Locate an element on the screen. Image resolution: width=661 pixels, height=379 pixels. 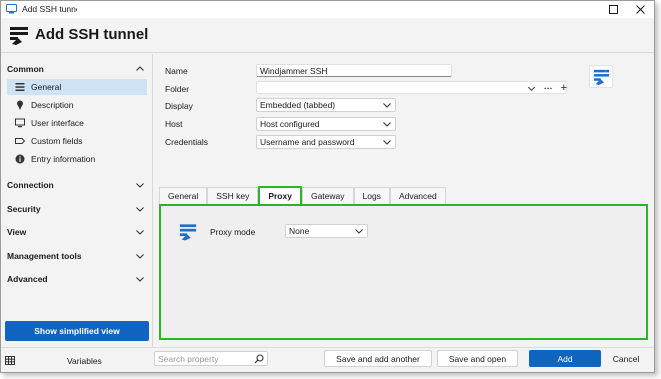
section-label: Management tools is located at coordinates (44, 256).